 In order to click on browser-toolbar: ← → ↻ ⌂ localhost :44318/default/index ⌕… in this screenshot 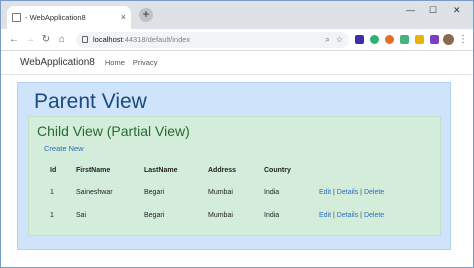, I will do `click(237, 40)`.